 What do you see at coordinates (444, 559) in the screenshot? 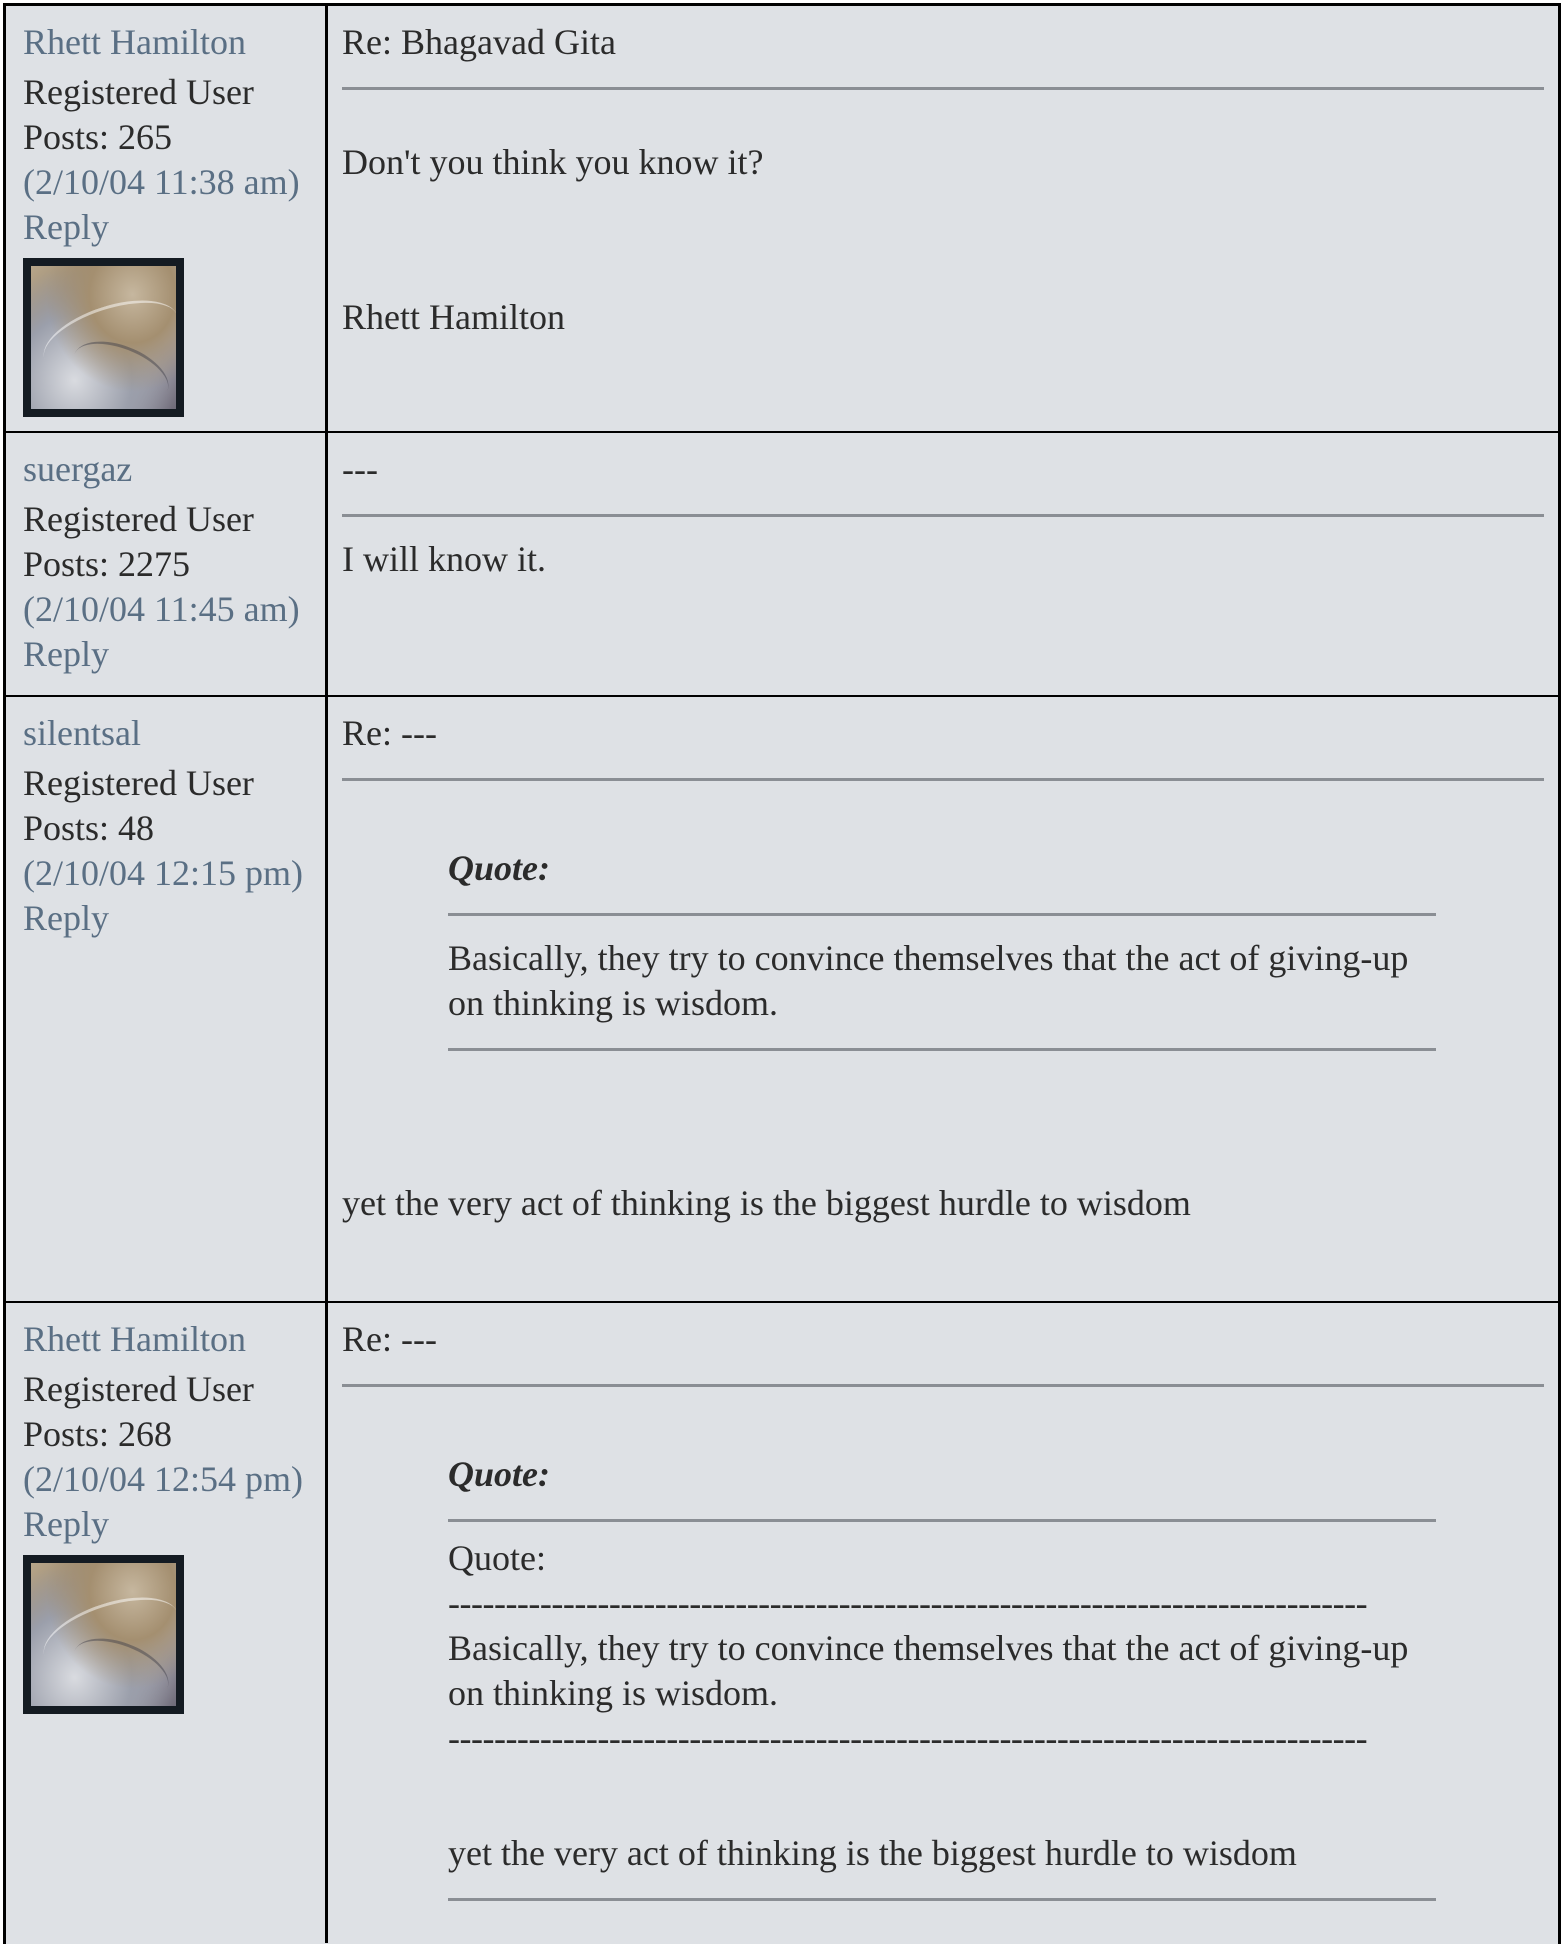
I see `post-text: I will know it.` at bounding box center [444, 559].